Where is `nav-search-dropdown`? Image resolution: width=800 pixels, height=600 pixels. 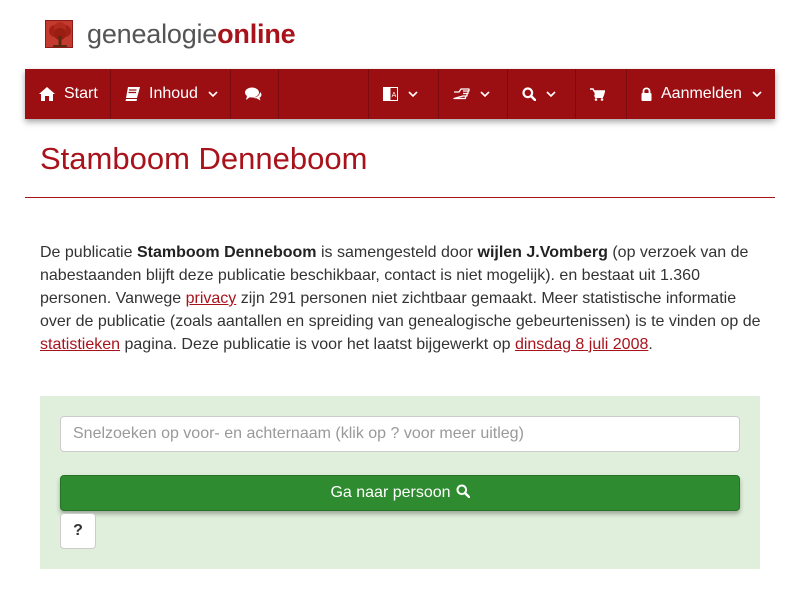
nav-search-dropdown is located at coordinates (542, 94).